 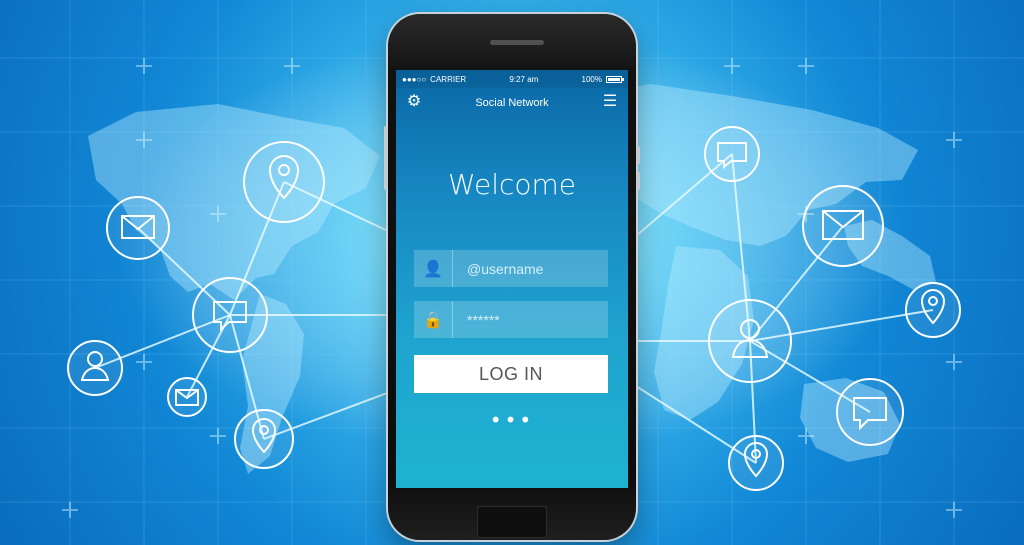 I want to click on network-node-chat-top-right, so click(x=732, y=154).